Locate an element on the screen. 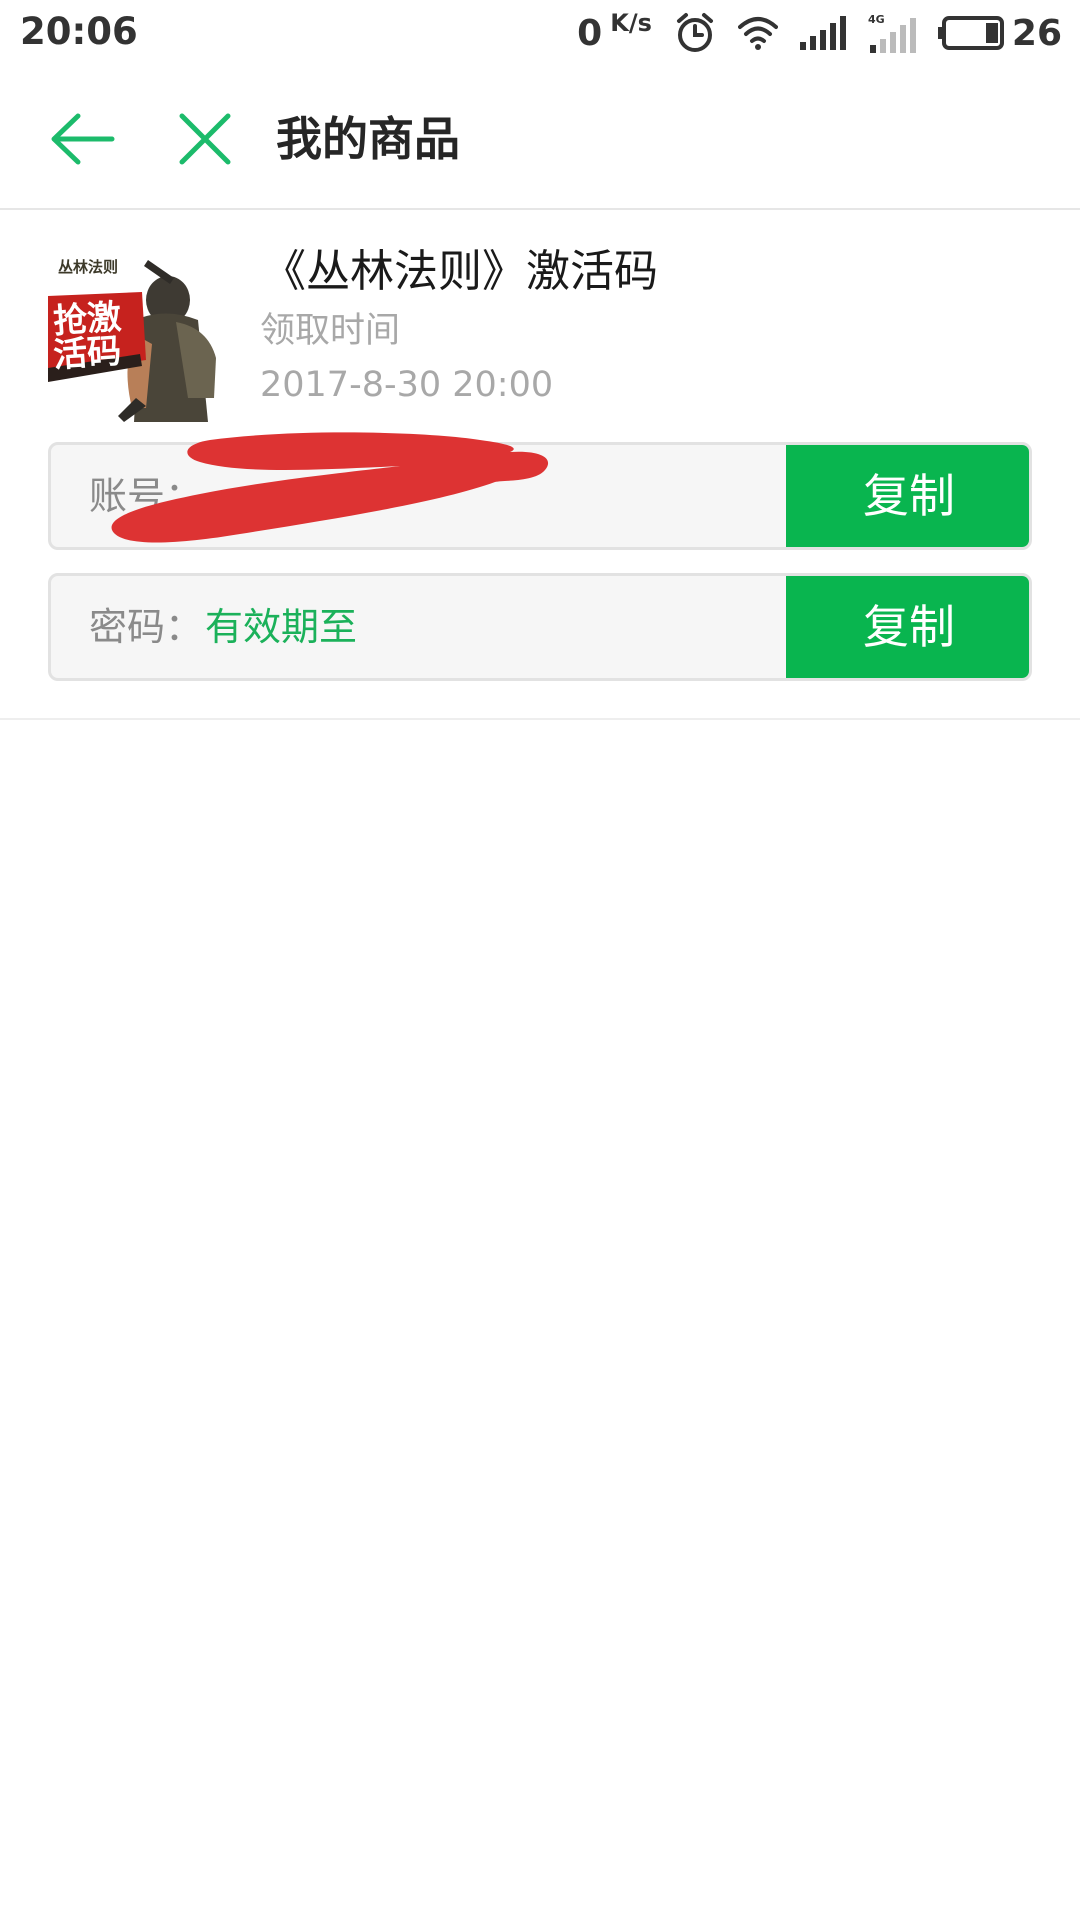 This screenshot has width=1080, height=1920. copy-password-button: 复制 is located at coordinates (907, 627).